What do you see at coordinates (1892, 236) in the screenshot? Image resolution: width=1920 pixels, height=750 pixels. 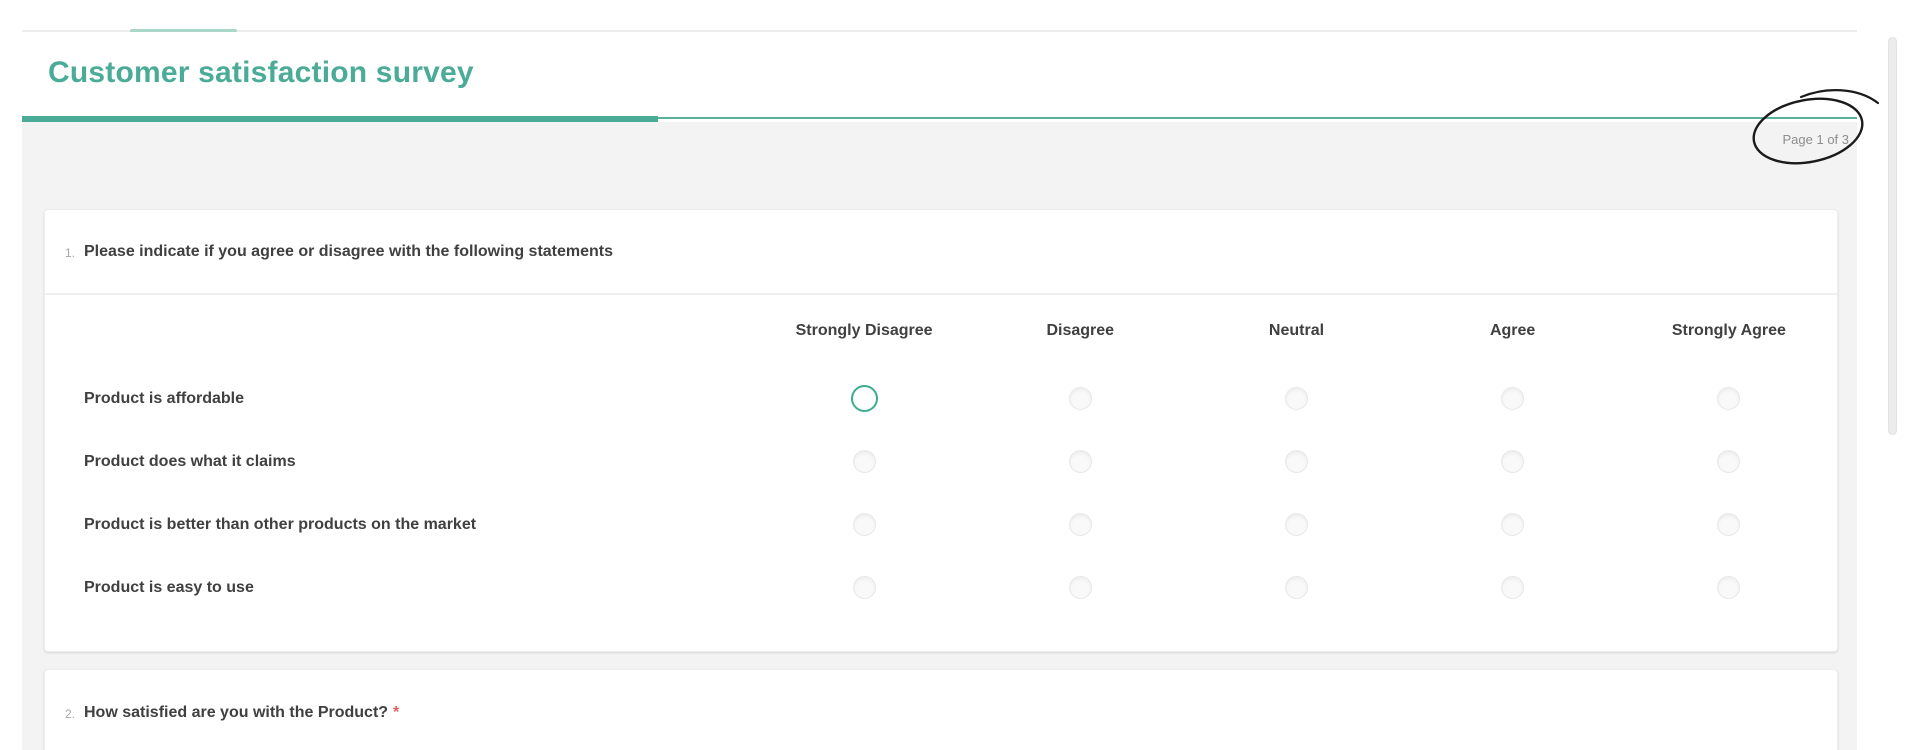 I see `scrollbar-thumb` at bounding box center [1892, 236].